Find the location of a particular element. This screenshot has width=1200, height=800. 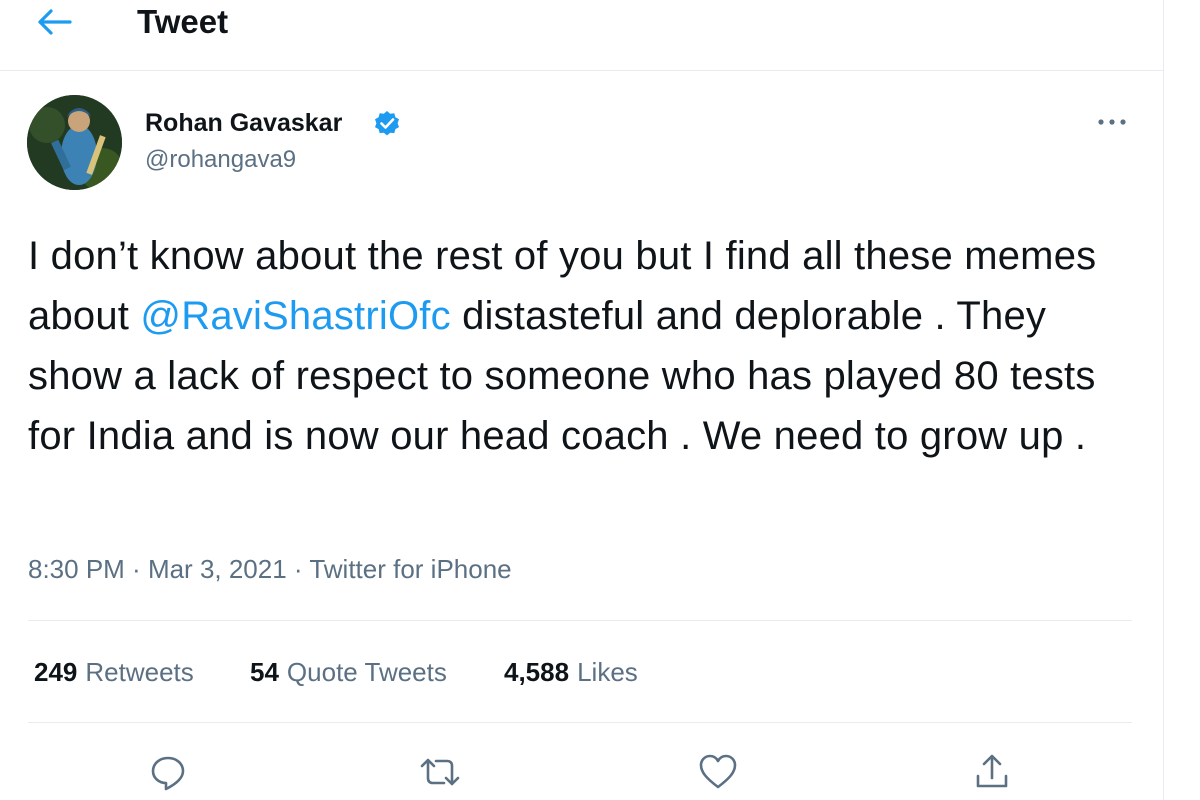

reply-button is located at coordinates (168, 772).